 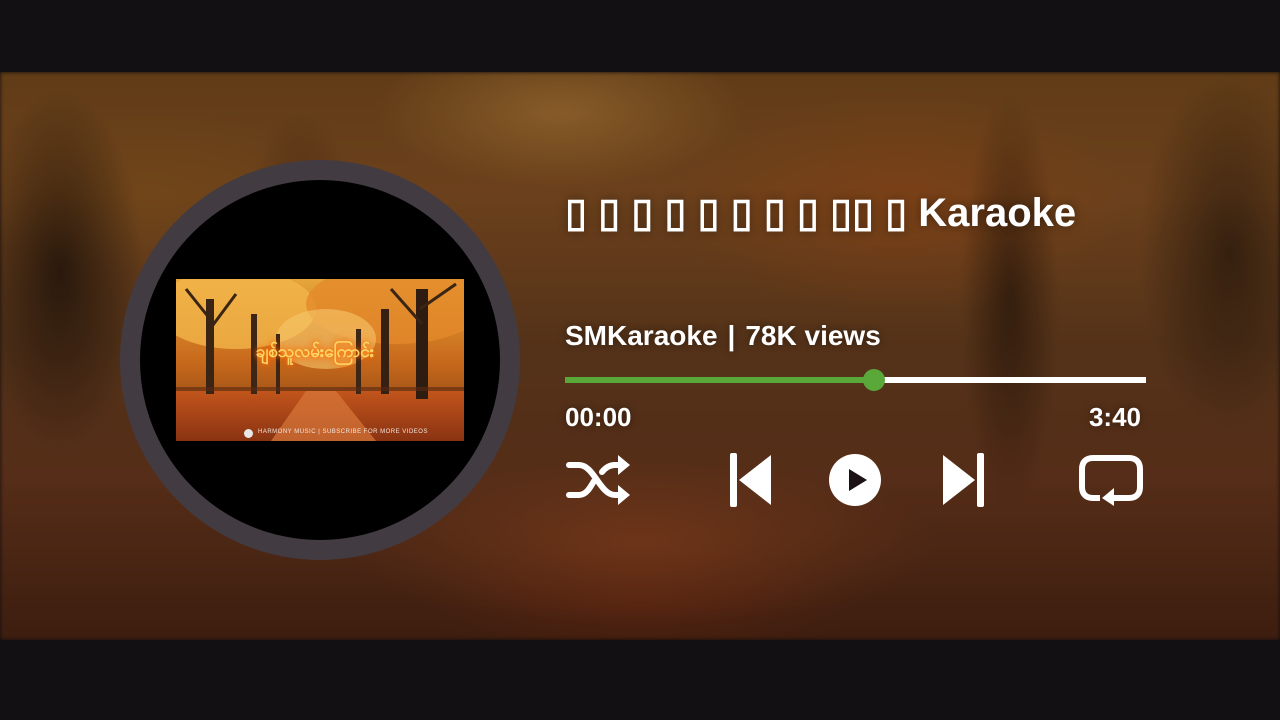 I want to click on repeat-icon, so click(x=1111, y=480).